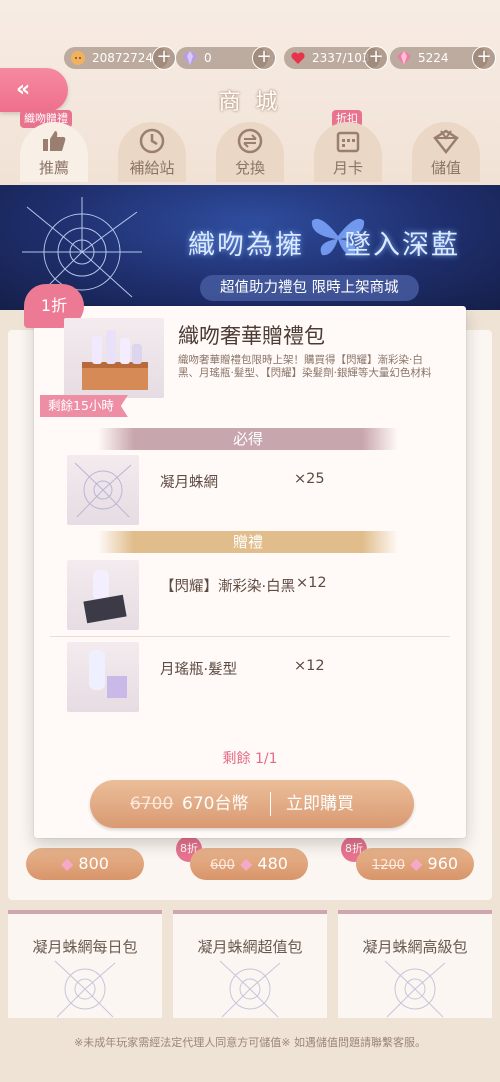 Image resolution: width=500 pixels, height=1082 pixels. I want to click on guaranteed-section-header: 必得, so click(248, 439).